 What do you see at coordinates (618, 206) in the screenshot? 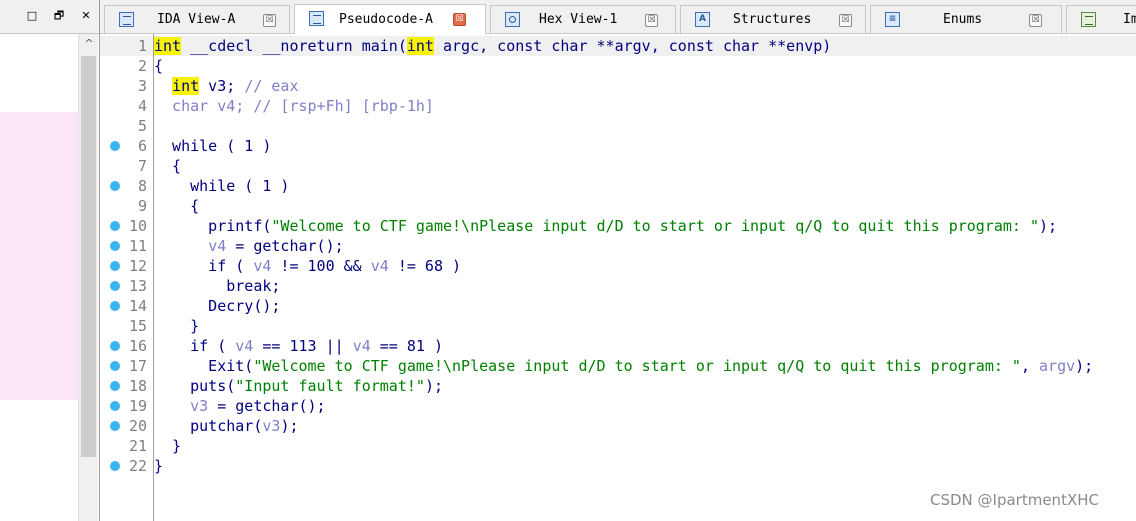
I see `code-line: 9 {` at bounding box center [618, 206].